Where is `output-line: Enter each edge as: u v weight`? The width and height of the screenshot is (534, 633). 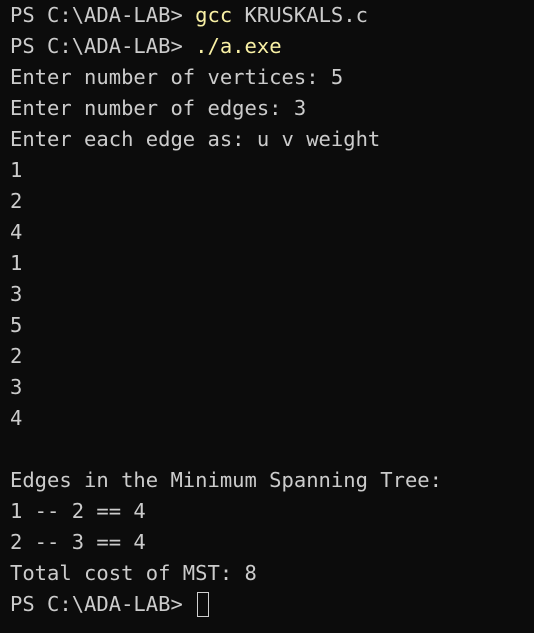 output-line: Enter each edge as: u v weight is located at coordinates (195, 139).